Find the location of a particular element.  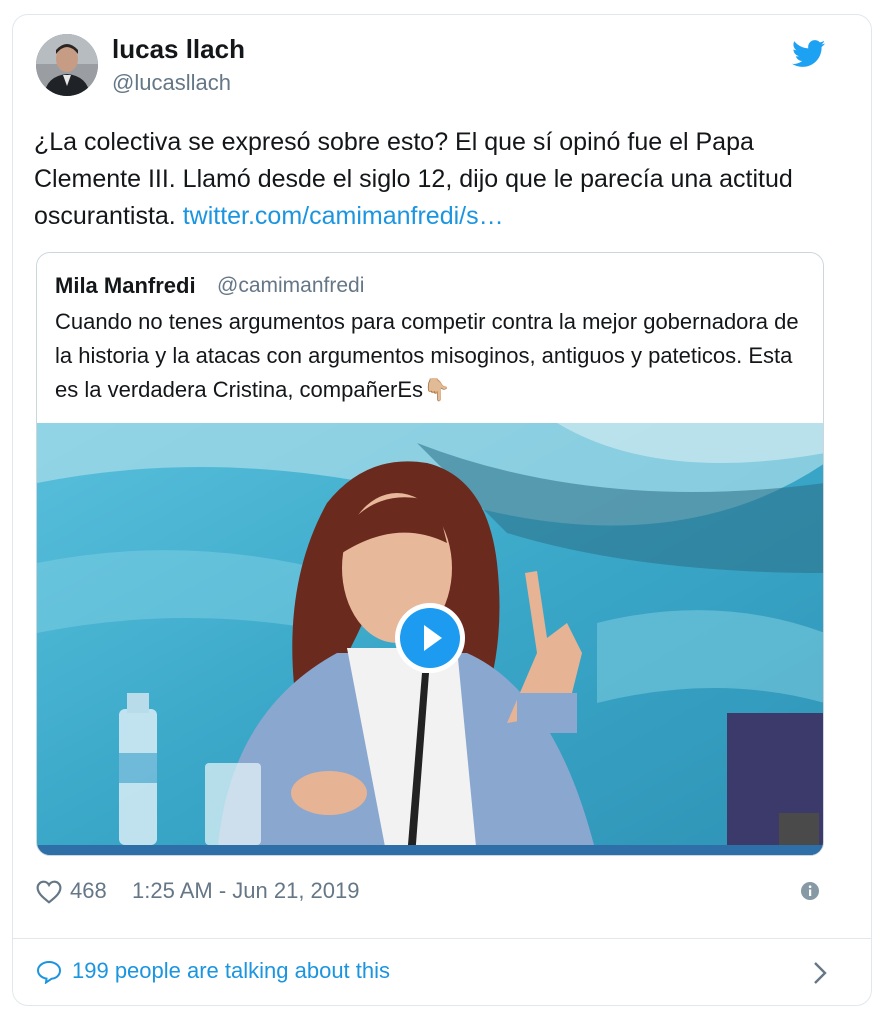

comment-bubble-icon is located at coordinates (49, 972).